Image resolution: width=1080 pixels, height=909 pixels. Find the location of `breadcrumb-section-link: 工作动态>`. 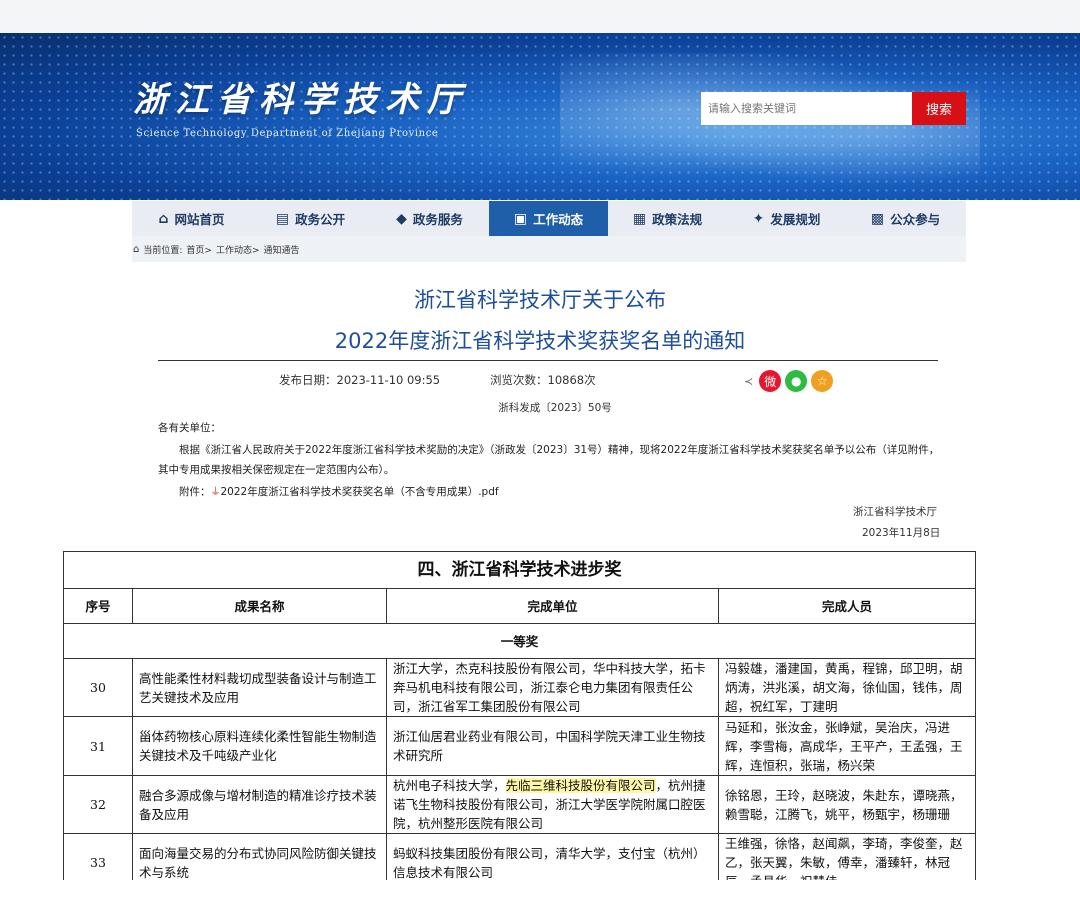

breadcrumb-section-link: 工作动态> is located at coordinates (238, 249).